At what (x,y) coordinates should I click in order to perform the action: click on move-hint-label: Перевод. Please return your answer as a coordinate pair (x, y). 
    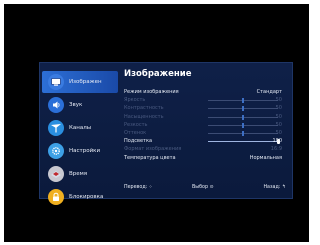
    Looking at the image, I should click on (135, 187).